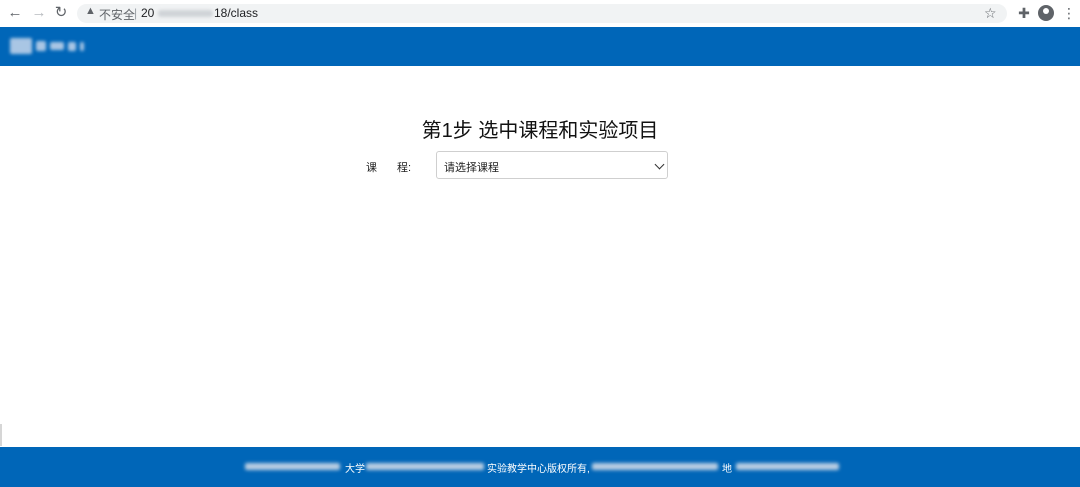 This screenshot has width=1080, height=487. What do you see at coordinates (1069, 13) in the screenshot?
I see `menu-kebab-icon: ⋮` at bounding box center [1069, 13].